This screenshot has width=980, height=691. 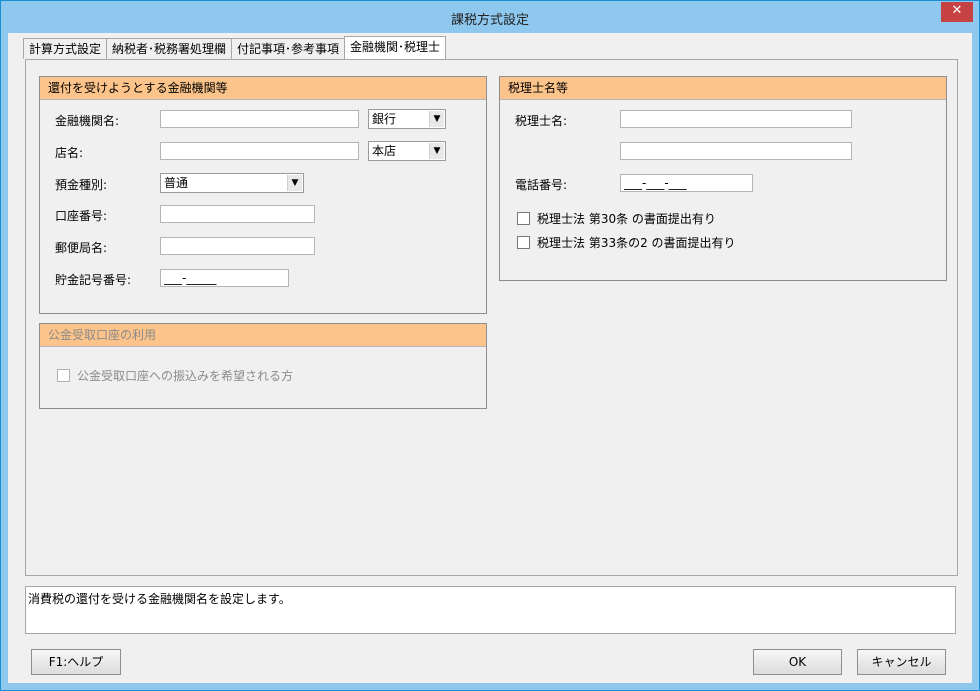 I want to click on article30-checkbox-label: 税理士法 第30条 の書面提出有り, so click(x=626, y=219).